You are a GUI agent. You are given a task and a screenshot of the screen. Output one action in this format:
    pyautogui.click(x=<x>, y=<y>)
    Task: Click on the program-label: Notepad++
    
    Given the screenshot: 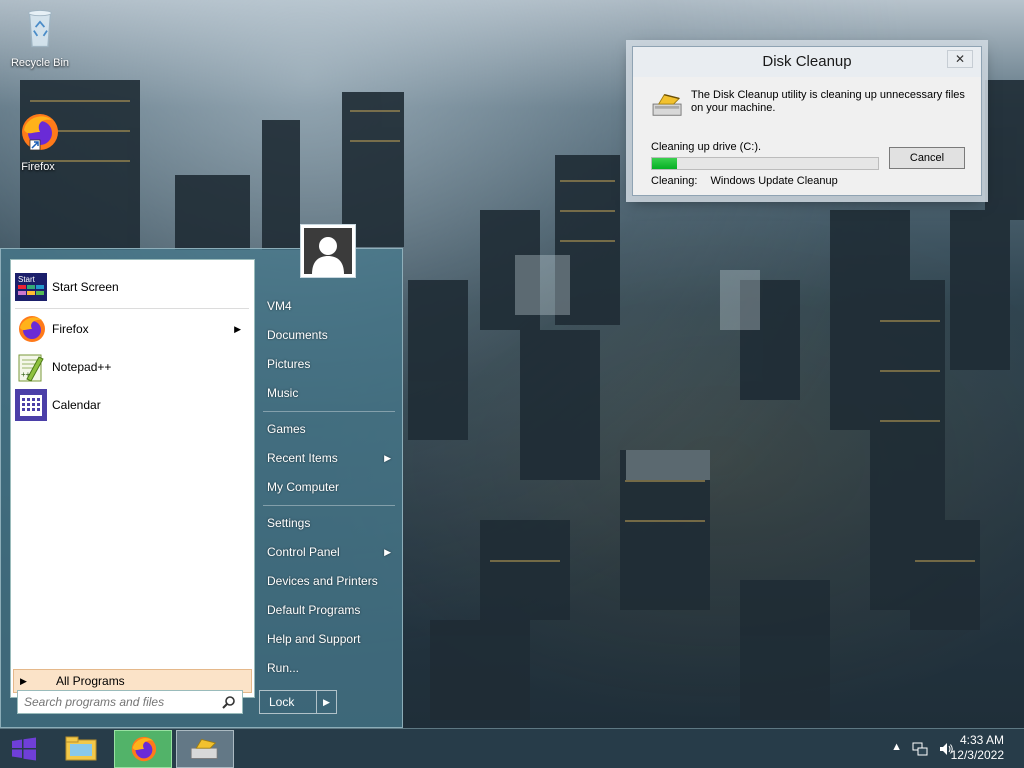 What is the action you would take?
    pyautogui.click(x=82, y=367)
    